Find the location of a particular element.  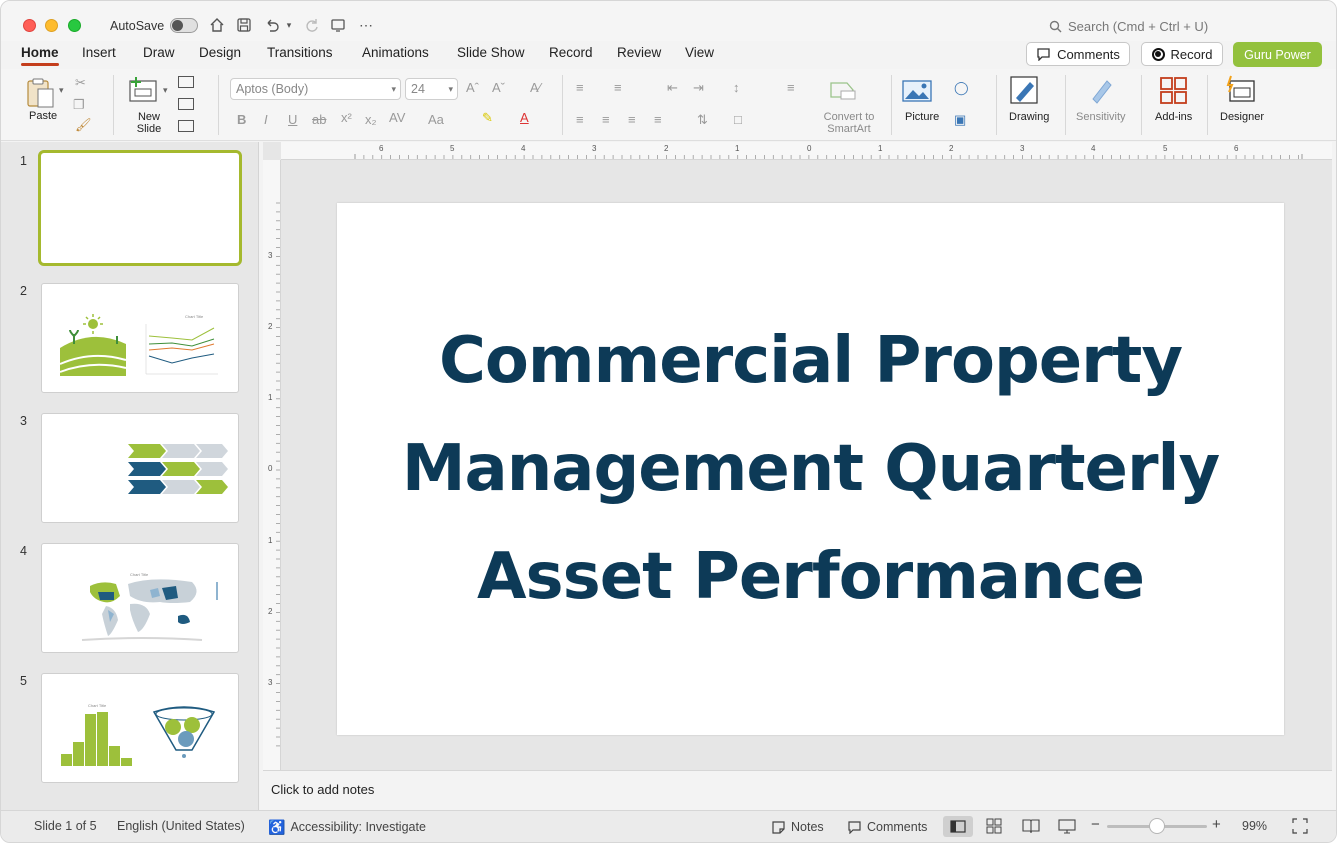

undo-icon is located at coordinates (272, 25).